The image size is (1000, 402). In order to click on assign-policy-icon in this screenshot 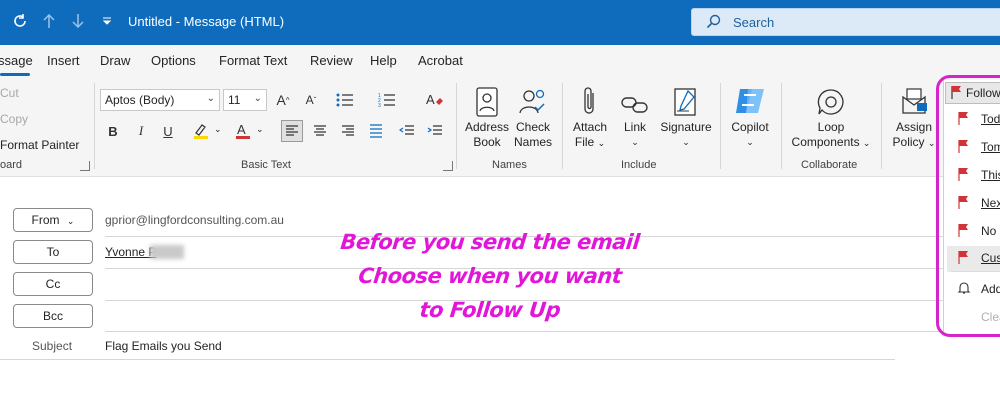, I will do `click(914, 100)`.